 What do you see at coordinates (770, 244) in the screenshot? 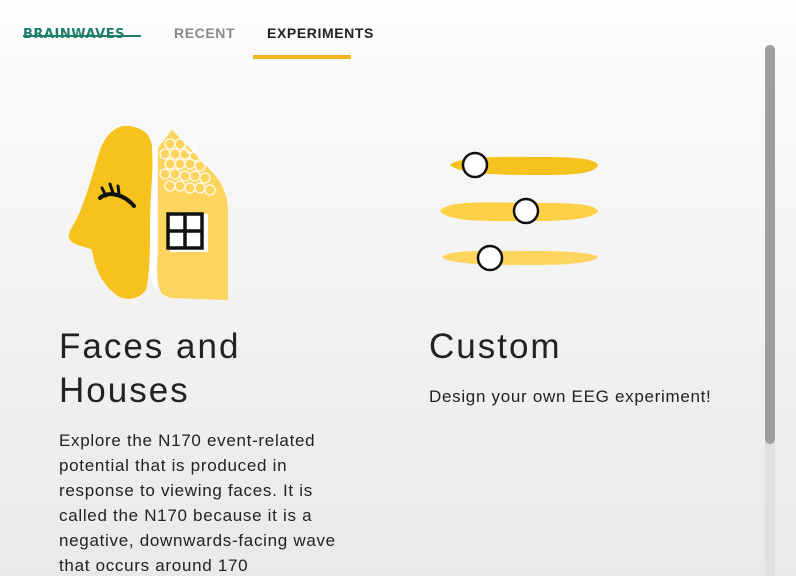
I see `scrollbar-thumb` at bounding box center [770, 244].